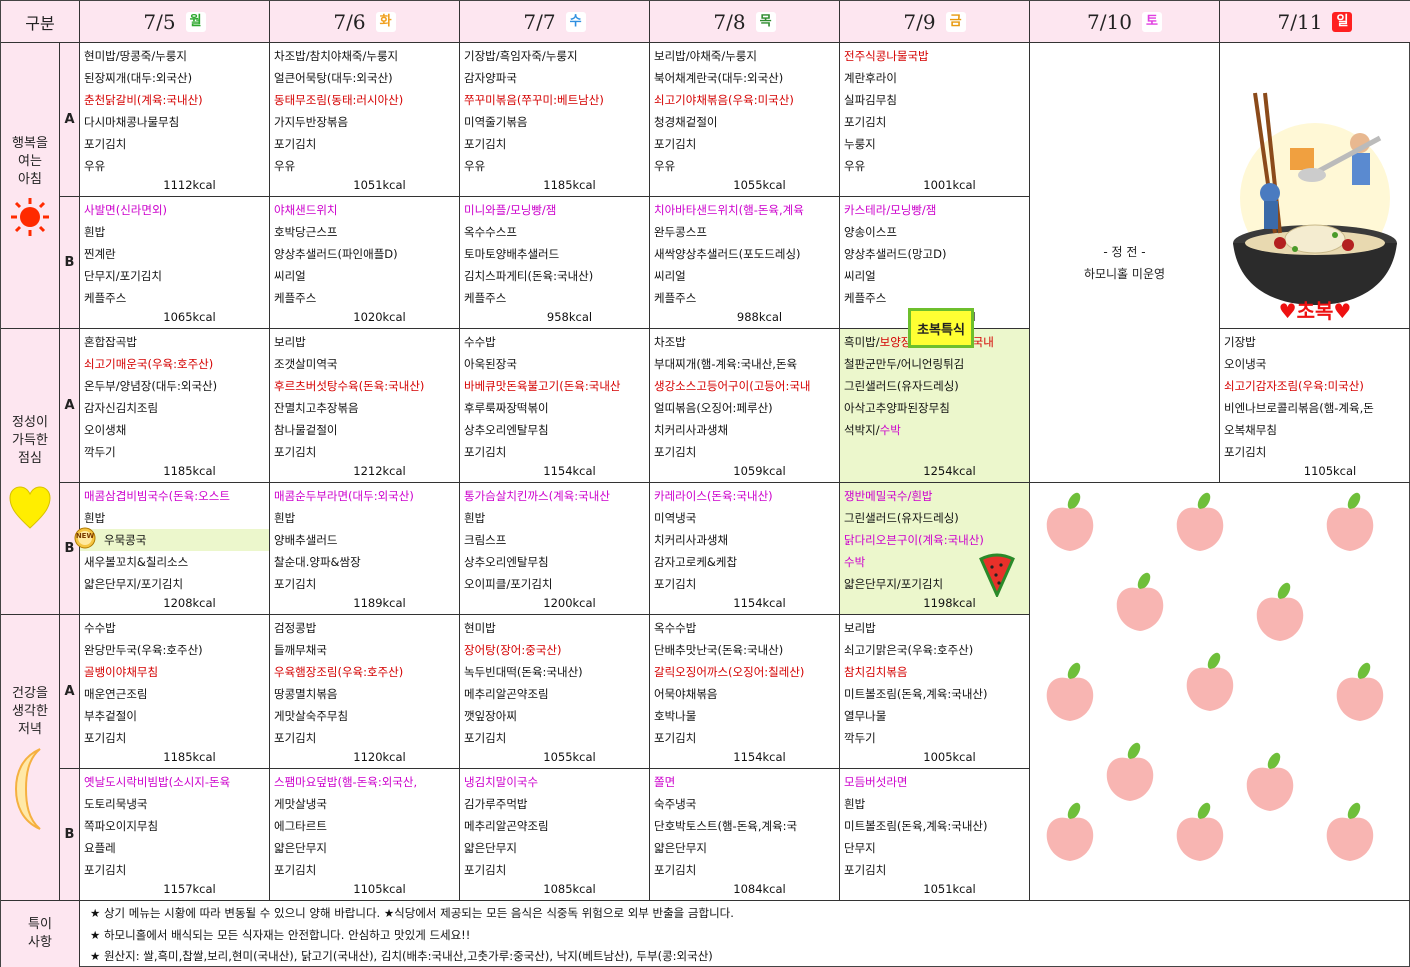  Describe the element at coordinates (30, 422) in the screenshot. I see `lunch-label-line1: 정성이` at that location.